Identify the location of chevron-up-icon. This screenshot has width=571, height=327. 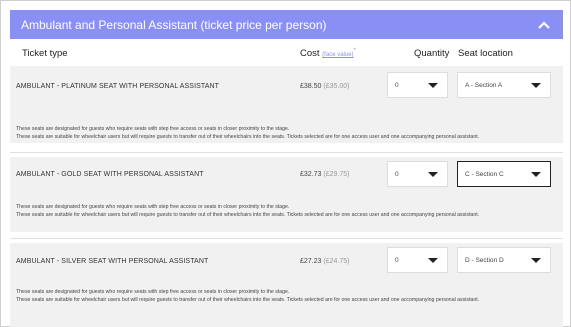
(544, 25).